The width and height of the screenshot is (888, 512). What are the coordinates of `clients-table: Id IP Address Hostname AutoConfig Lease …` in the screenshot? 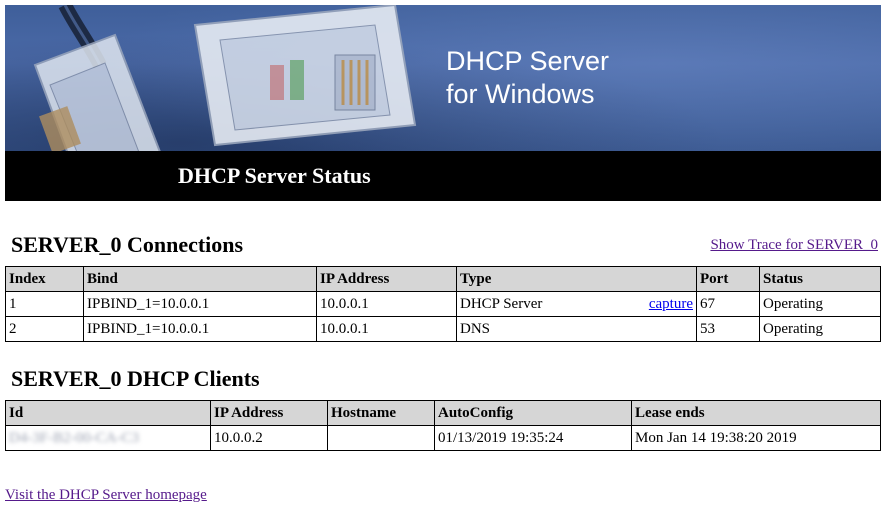 It's located at (443, 425).